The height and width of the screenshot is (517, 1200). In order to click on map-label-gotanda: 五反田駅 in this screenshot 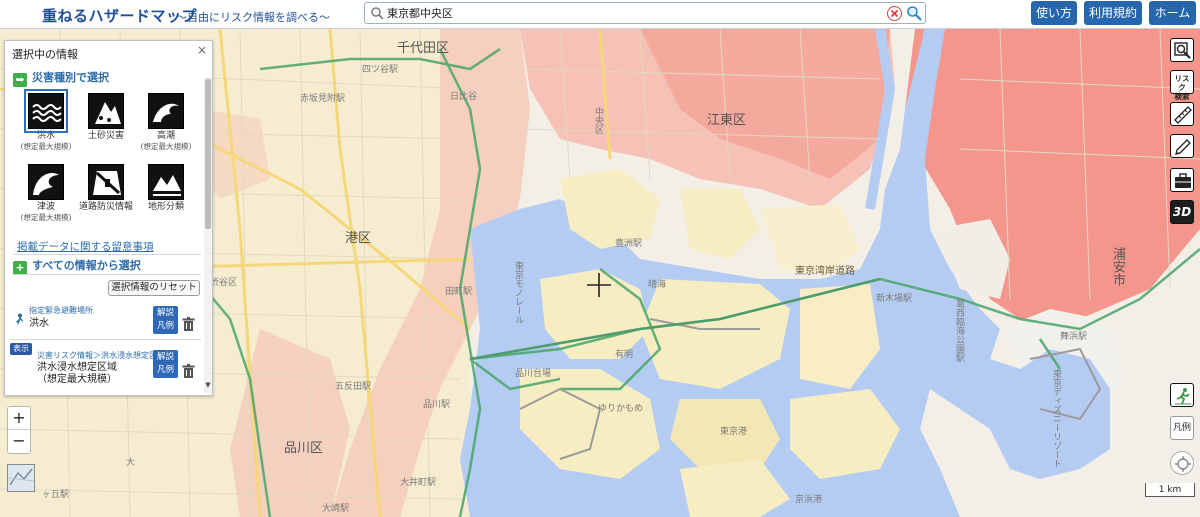, I will do `click(353, 387)`.